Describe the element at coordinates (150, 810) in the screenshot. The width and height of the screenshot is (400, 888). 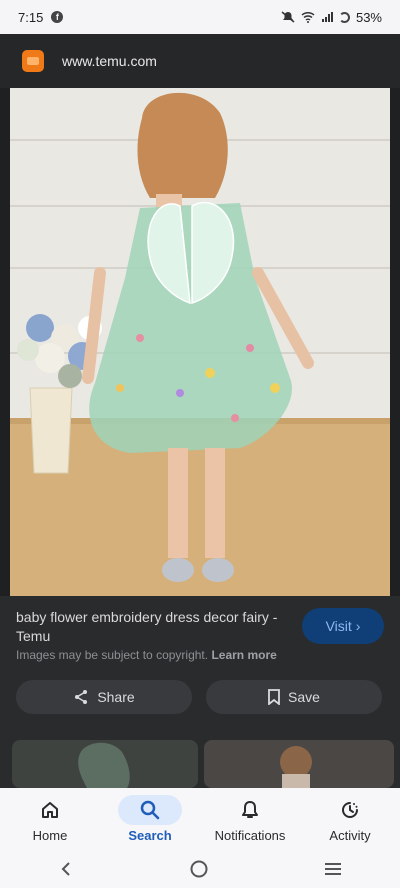
I see `search-icon` at that location.